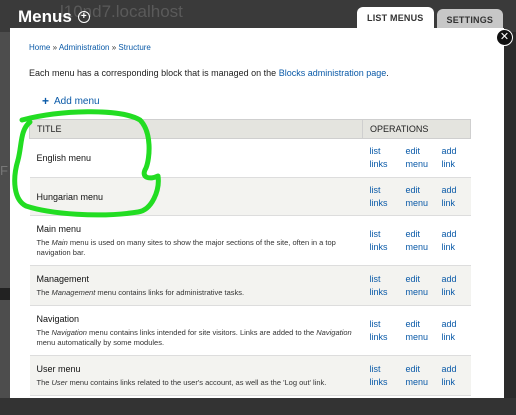 Image resolution: width=516 pixels, height=415 pixels. Describe the element at coordinates (4, 170) in the screenshot. I see `background-stray-letter: F` at that location.